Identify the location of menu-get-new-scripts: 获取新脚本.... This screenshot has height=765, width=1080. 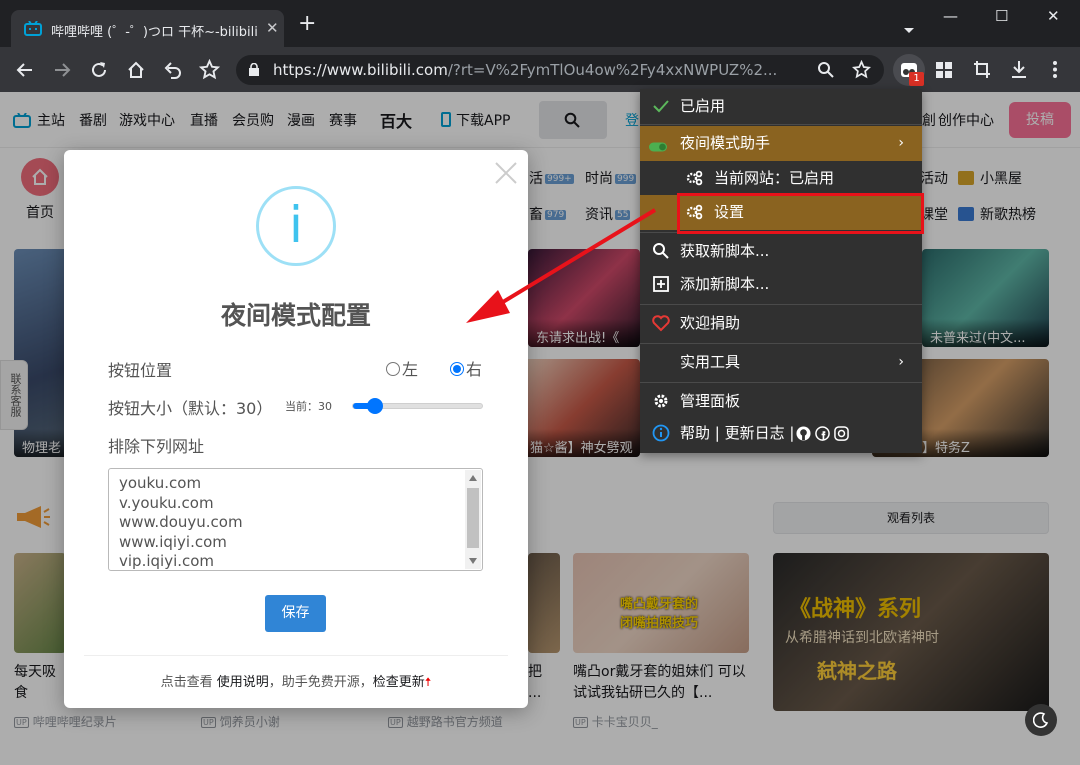
(781, 251).